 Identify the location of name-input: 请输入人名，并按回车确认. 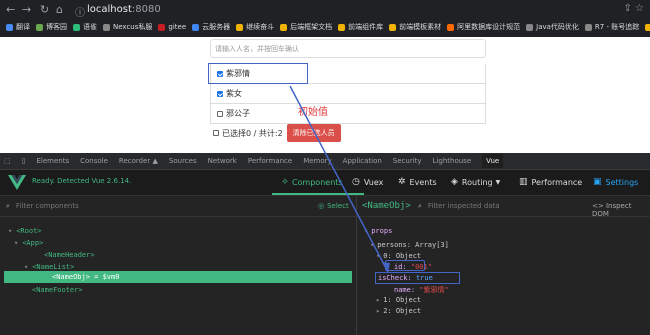
(348, 48).